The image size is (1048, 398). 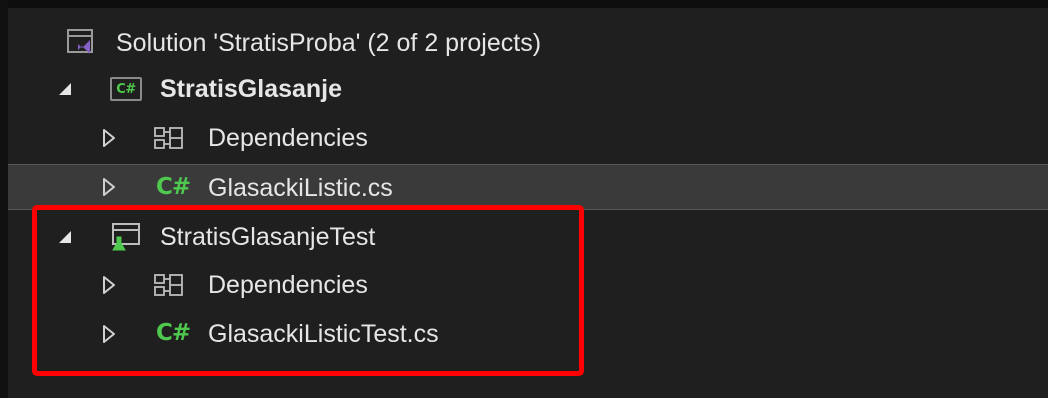 I want to click on solution-icon, so click(x=80, y=43).